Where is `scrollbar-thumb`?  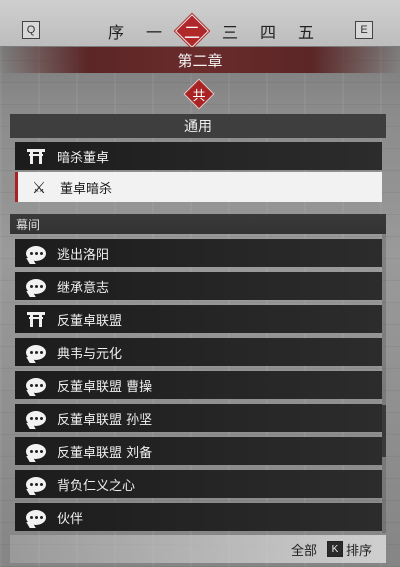 scrollbar-thumb is located at coordinates (384, 431).